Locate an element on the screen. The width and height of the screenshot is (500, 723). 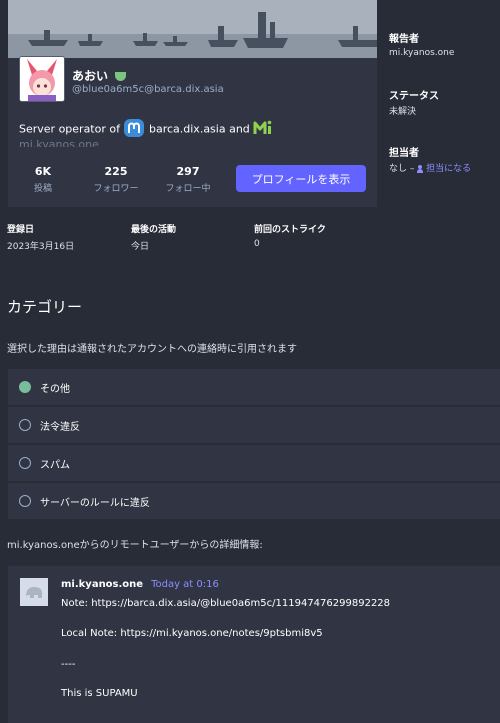
bio-and: and is located at coordinates (239, 129).